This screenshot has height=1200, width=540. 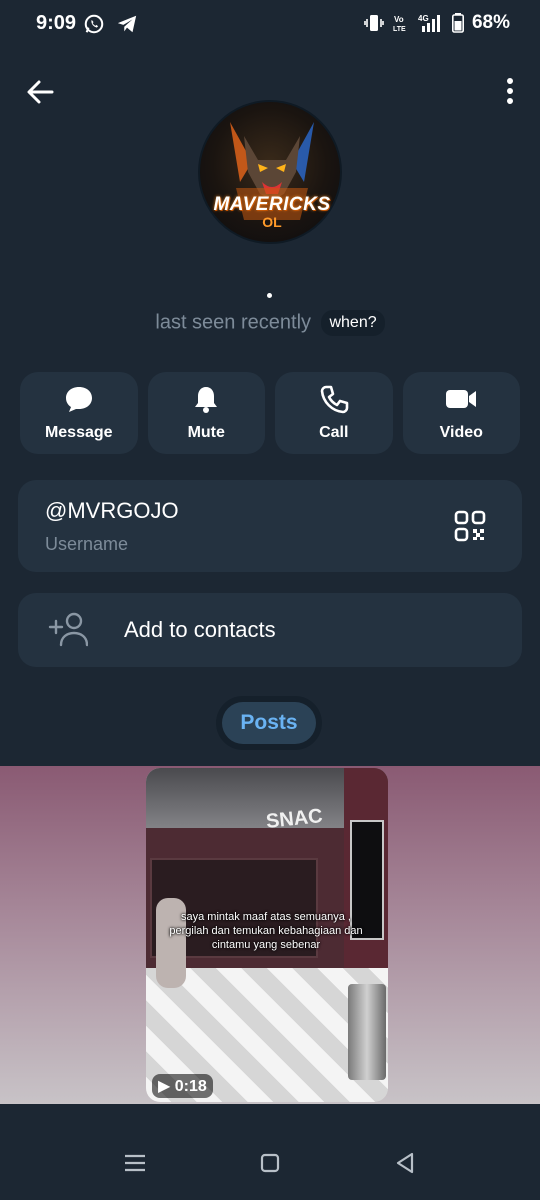 I want to click on telegram-icon, so click(x=127, y=24).